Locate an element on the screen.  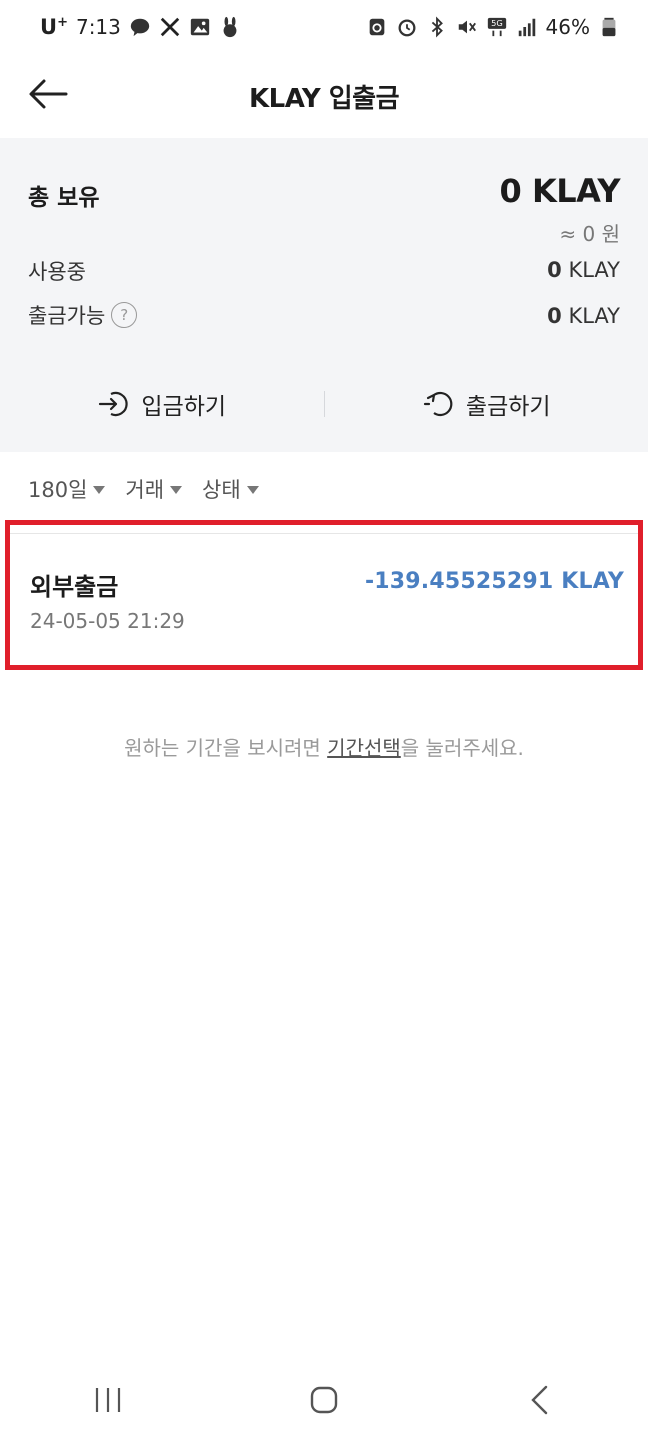
withdraw-button: 출금하기 is located at coordinates (486, 404).